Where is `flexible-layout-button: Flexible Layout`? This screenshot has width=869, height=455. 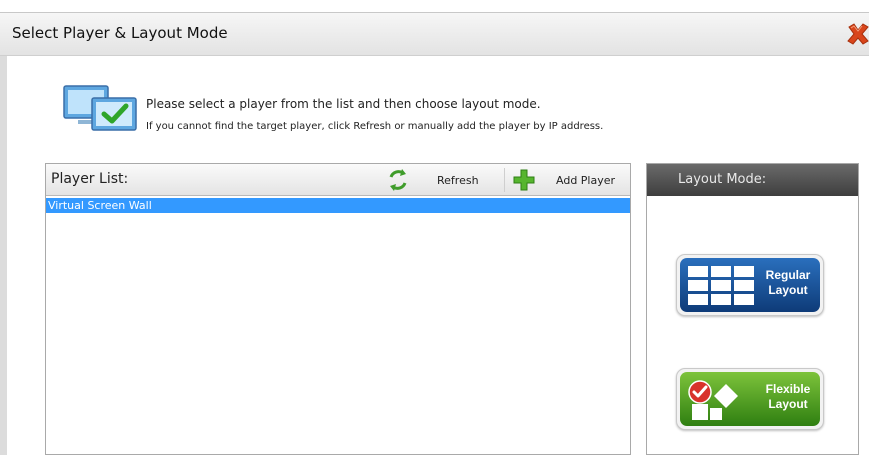 flexible-layout-button: Flexible Layout is located at coordinates (750, 399).